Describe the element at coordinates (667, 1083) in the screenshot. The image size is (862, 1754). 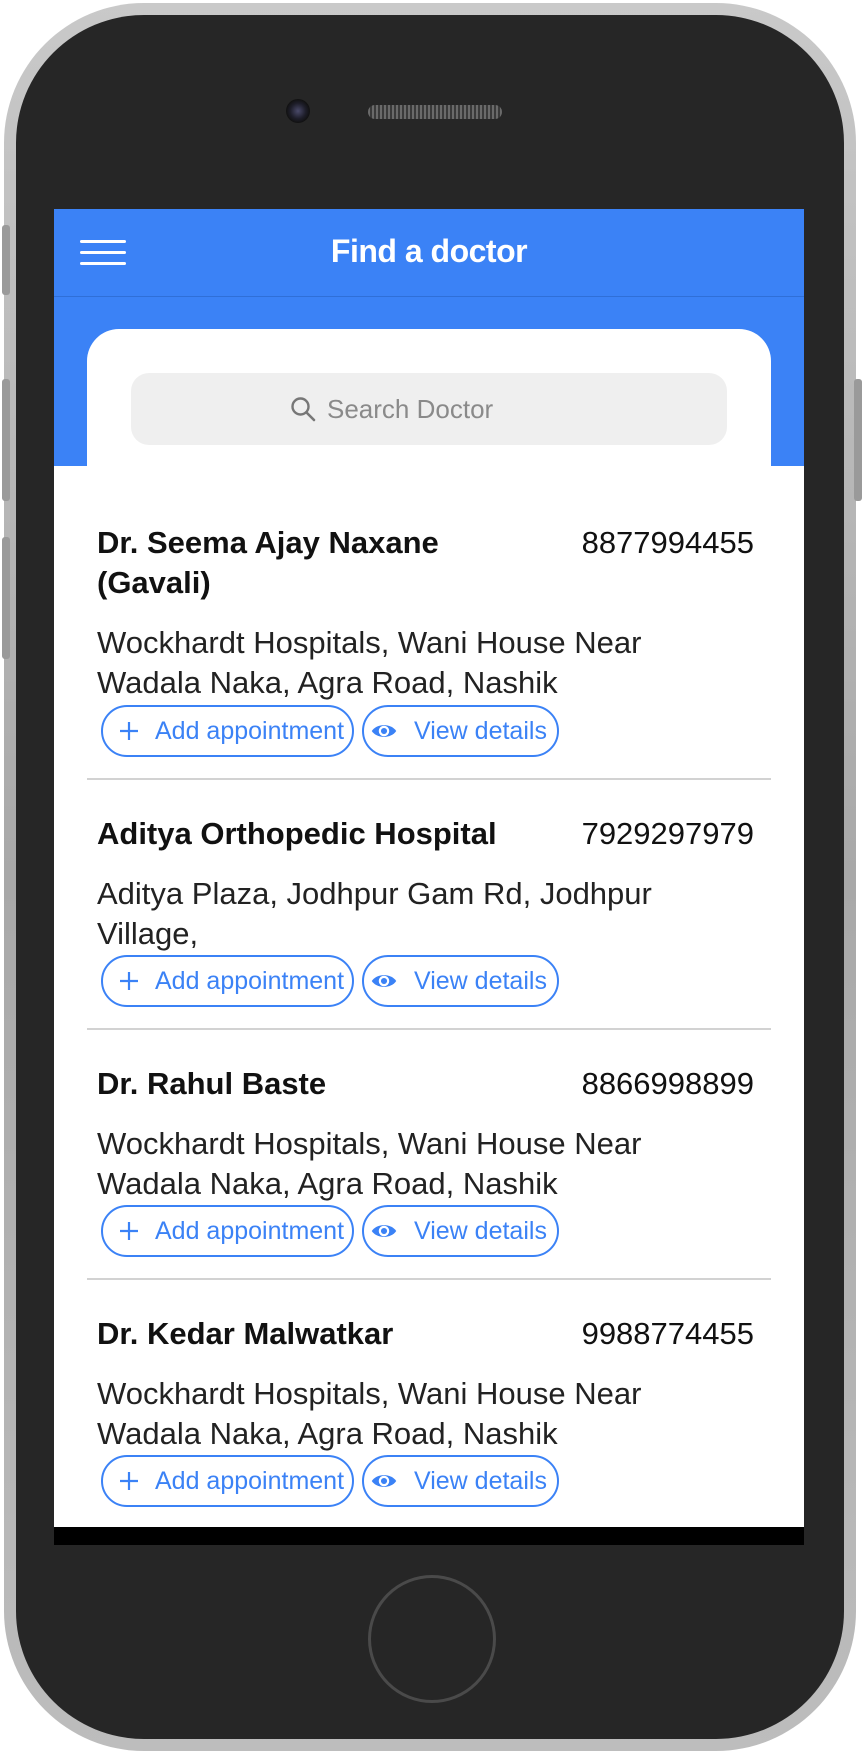
I see `doctor-phone: 8866998899` at that location.